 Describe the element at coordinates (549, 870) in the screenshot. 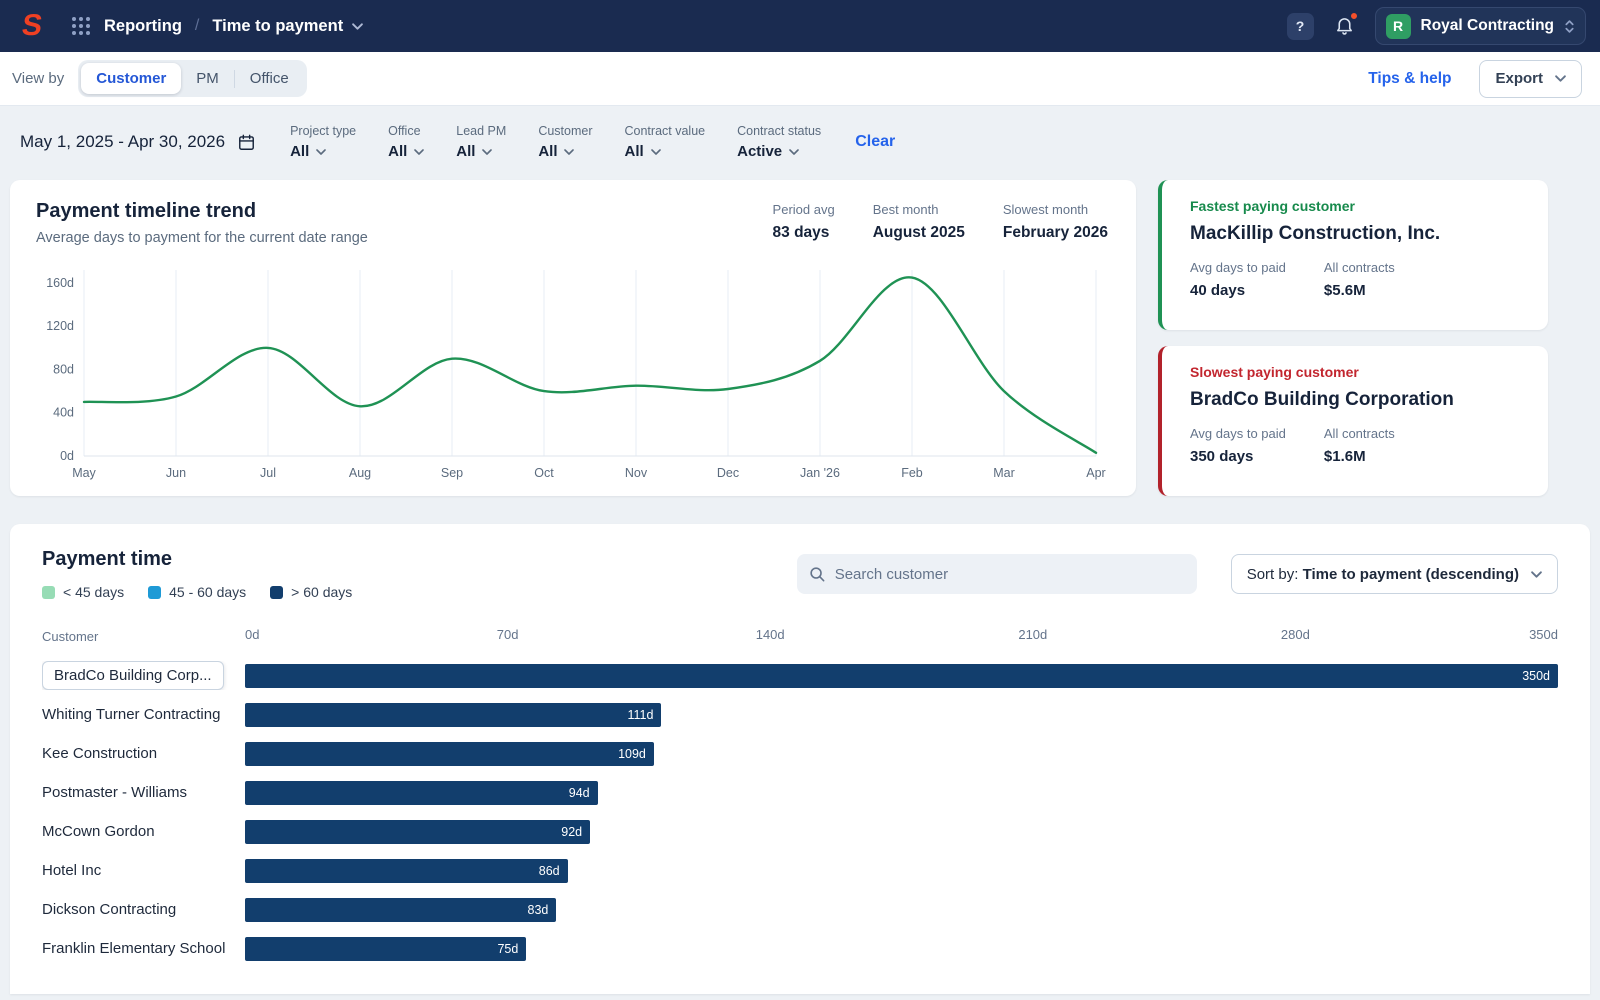

I see `bar-value-label: 86d` at that location.